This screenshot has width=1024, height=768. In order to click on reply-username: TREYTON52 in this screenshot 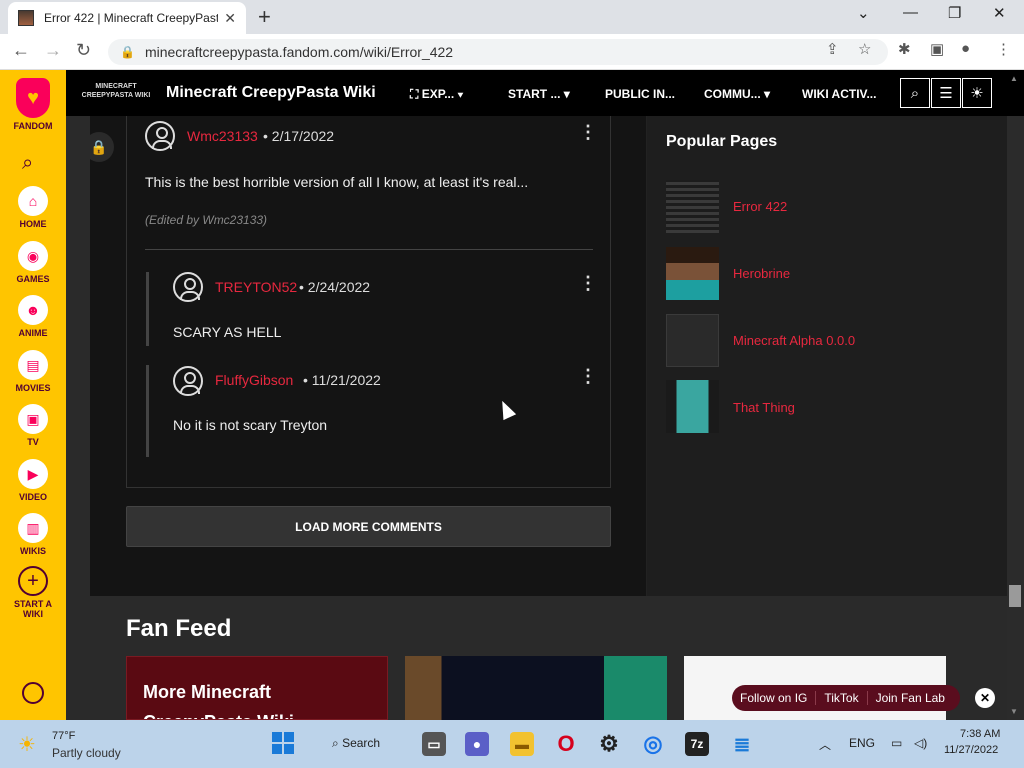, I will do `click(256, 287)`.